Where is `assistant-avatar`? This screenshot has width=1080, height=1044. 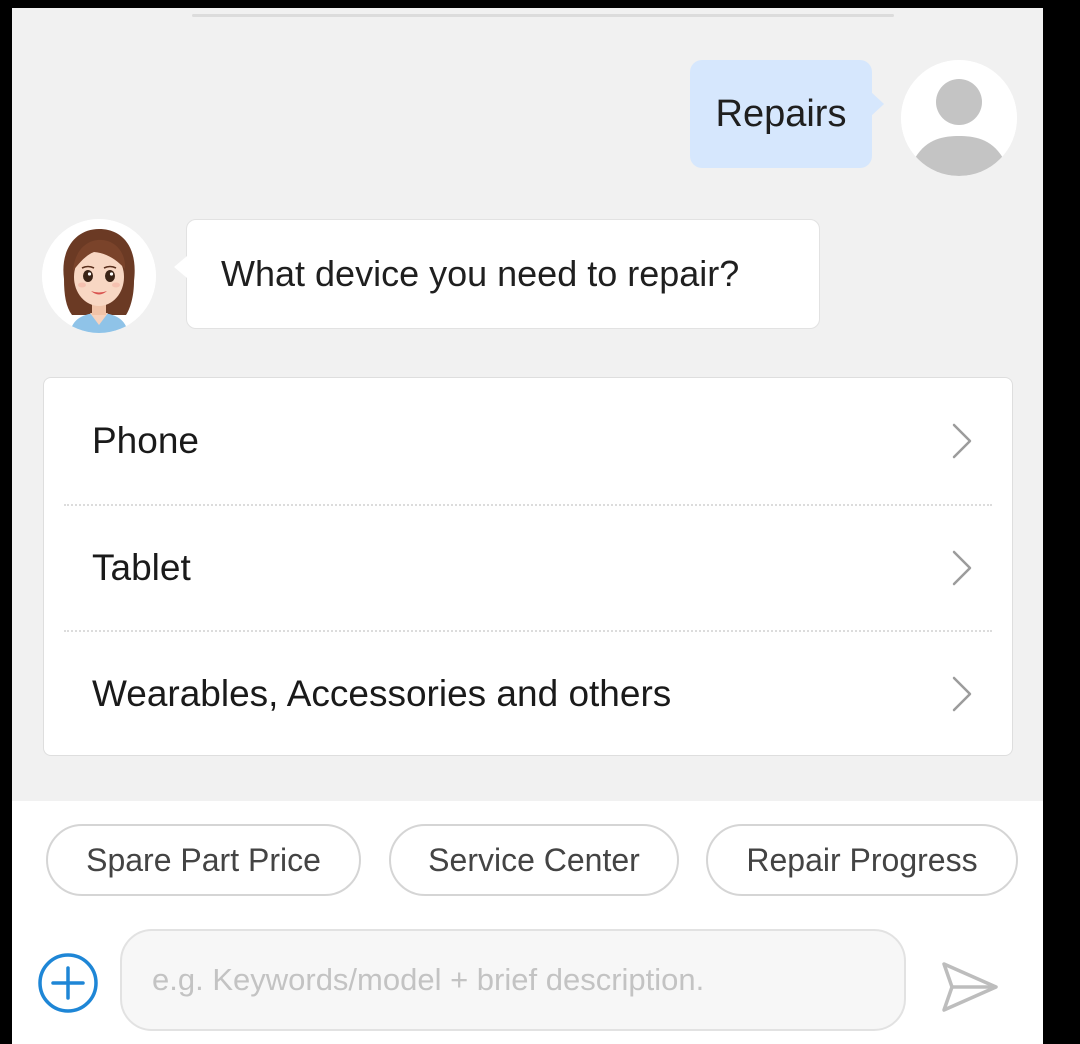
assistant-avatar is located at coordinates (99, 276).